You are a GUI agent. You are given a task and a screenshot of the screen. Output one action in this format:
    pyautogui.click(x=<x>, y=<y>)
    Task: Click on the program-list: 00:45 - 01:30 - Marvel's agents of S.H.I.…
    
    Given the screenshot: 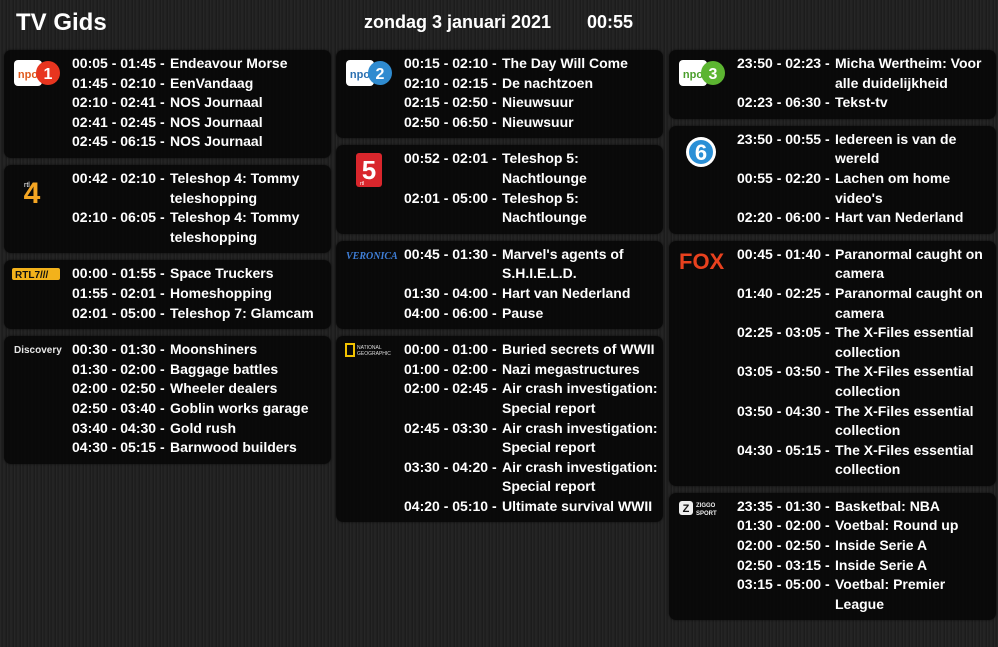 What is the action you would take?
    pyautogui.click(x=533, y=284)
    